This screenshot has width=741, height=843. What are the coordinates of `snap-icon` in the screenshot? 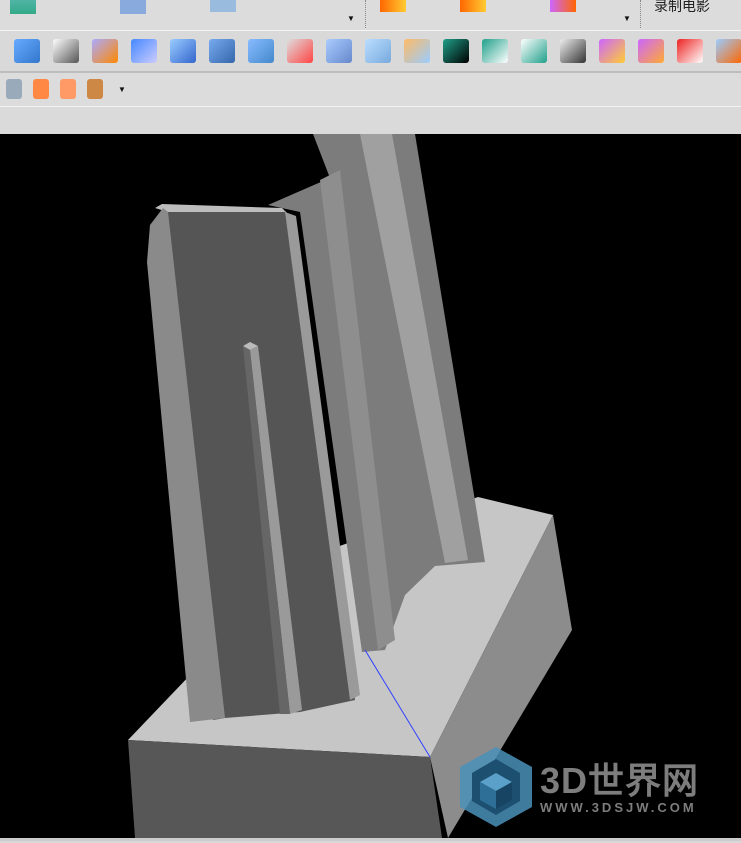 It's located at (68, 89).